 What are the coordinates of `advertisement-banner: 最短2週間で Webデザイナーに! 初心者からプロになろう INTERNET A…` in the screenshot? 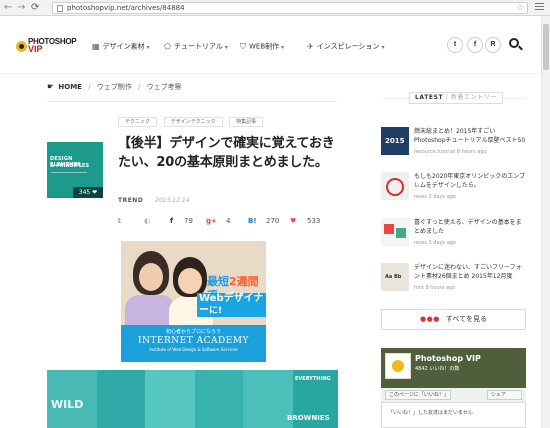 It's located at (193, 301).